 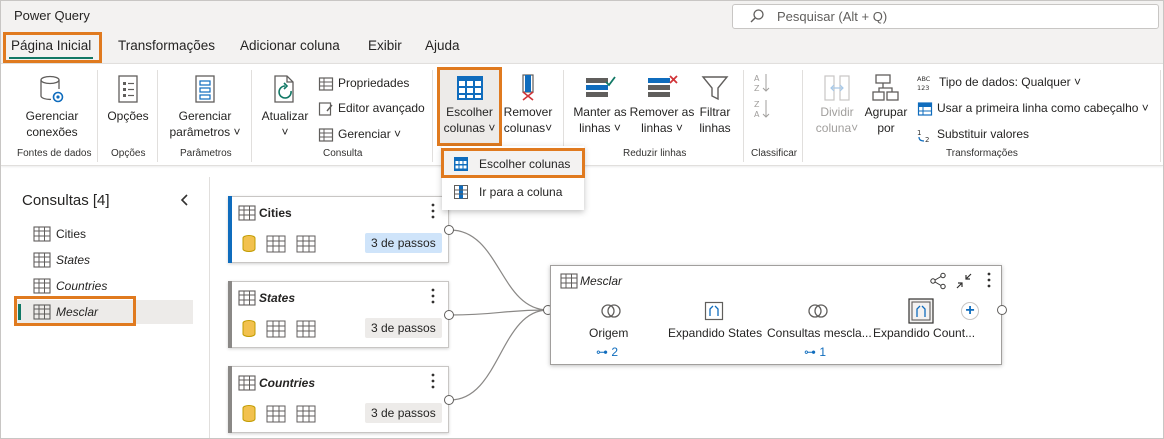 What do you see at coordinates (757, 78) in the screenshot?
I see `svg-text: A` at bounding box center [757, 78].